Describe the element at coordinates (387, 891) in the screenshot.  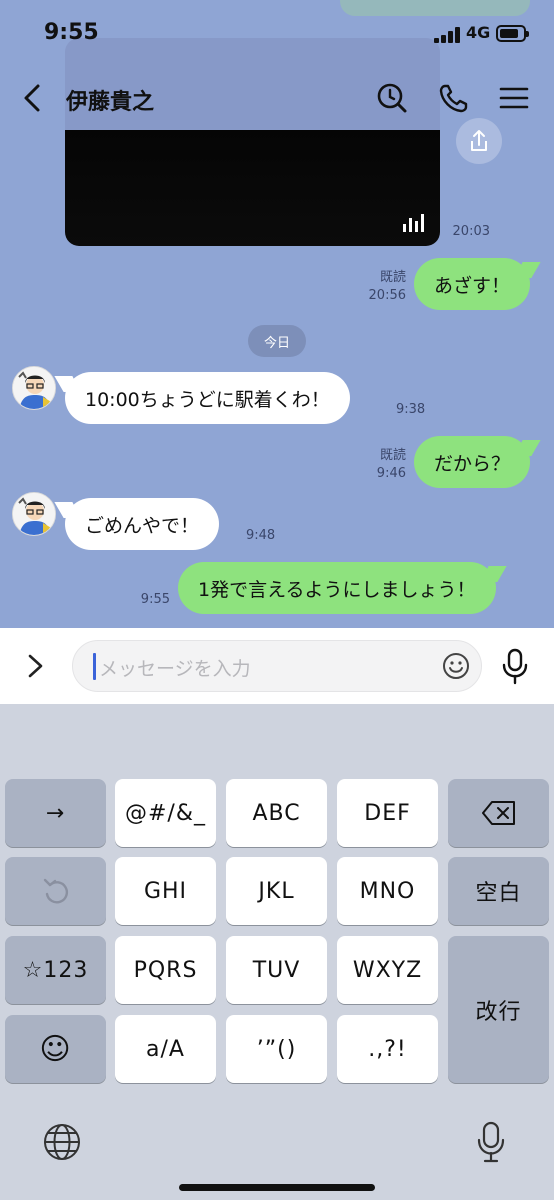
I see `key-mno: MNO` at that location.